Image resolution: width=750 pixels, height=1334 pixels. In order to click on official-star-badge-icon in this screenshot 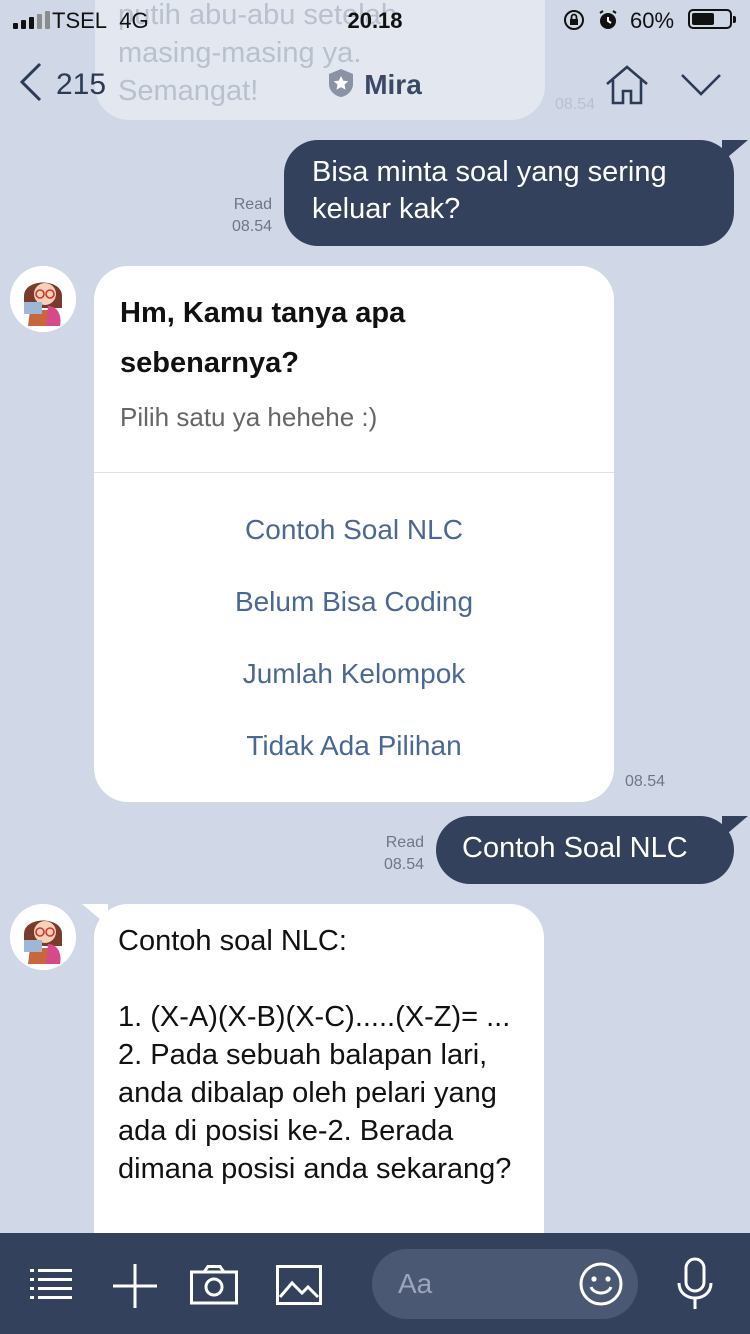, I will do `click(341, 86)`.